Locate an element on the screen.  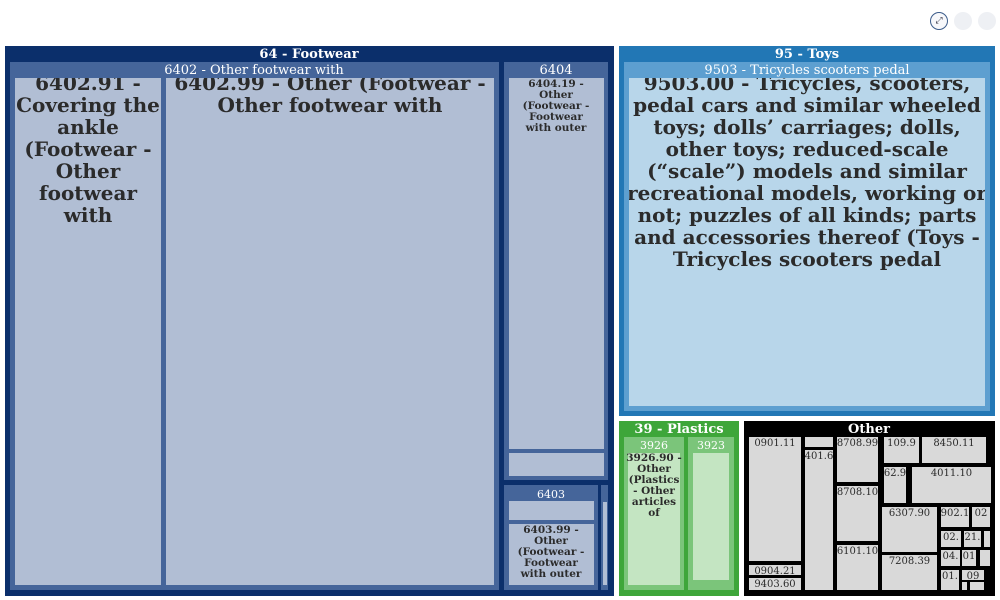
leaf-label-other-17: 21. is located at coordinates (973, 537).